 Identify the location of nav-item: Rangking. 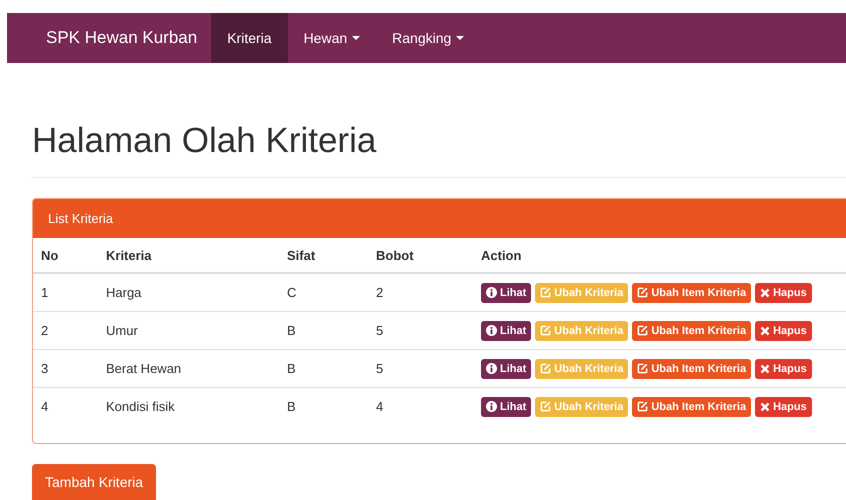
(428, 38).